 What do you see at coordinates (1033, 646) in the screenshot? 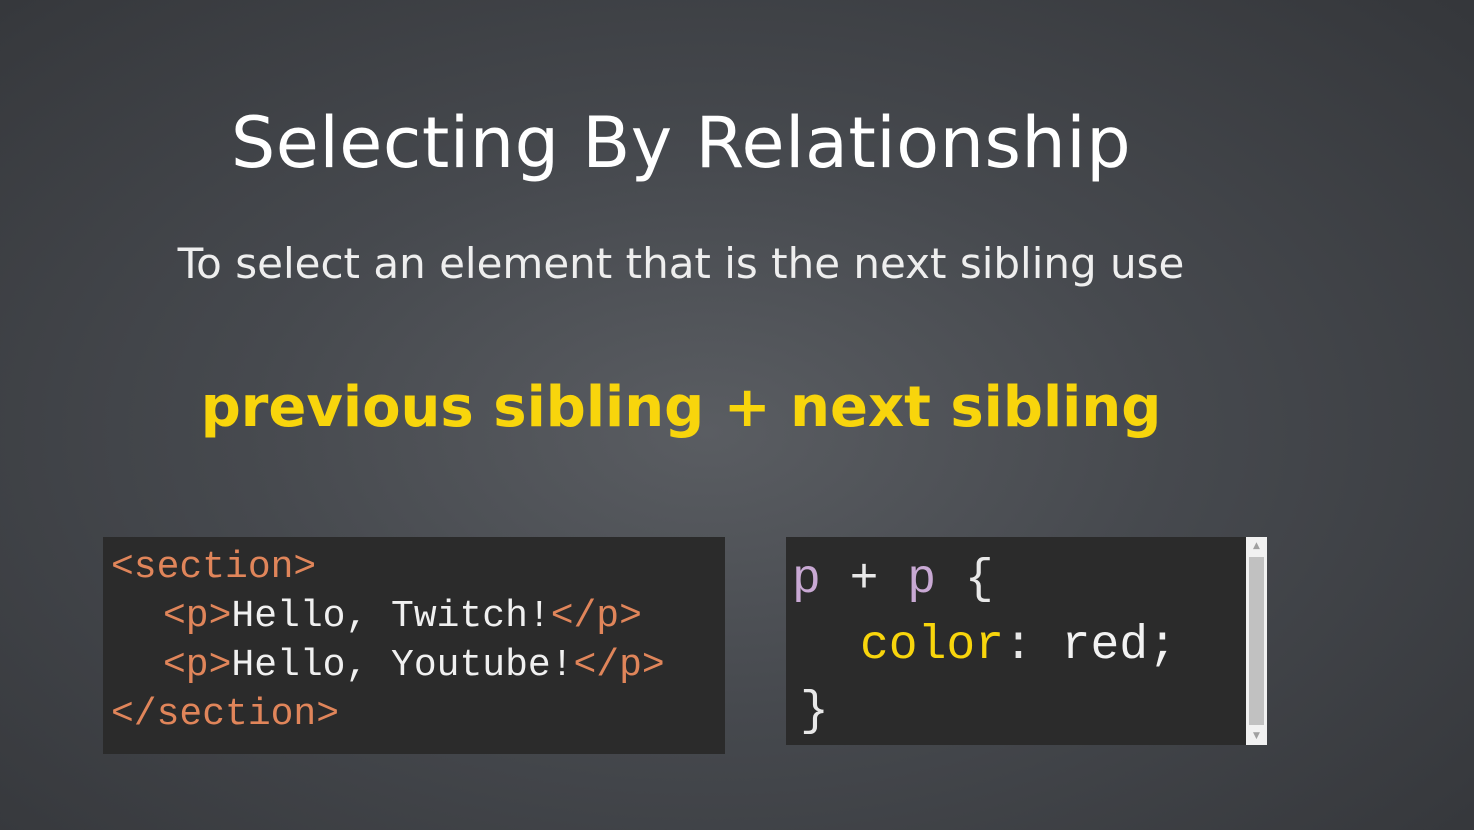
I see `css-colon: :` at bounding box center [1033, 646].